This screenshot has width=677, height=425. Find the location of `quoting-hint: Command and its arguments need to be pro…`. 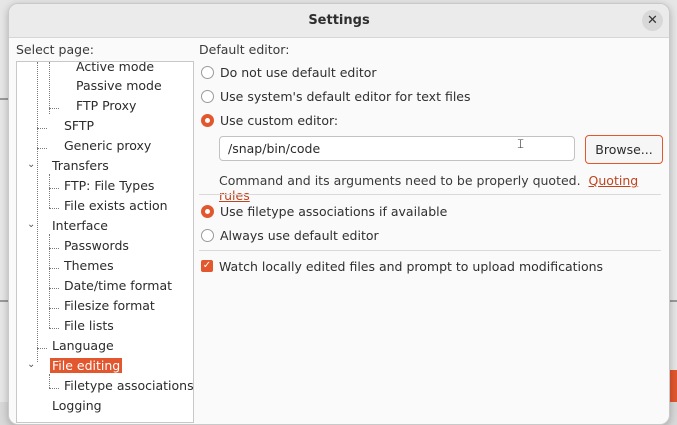

quoting-hint: Command and its arguments need to be pro… is located at coordinates (444, 188).